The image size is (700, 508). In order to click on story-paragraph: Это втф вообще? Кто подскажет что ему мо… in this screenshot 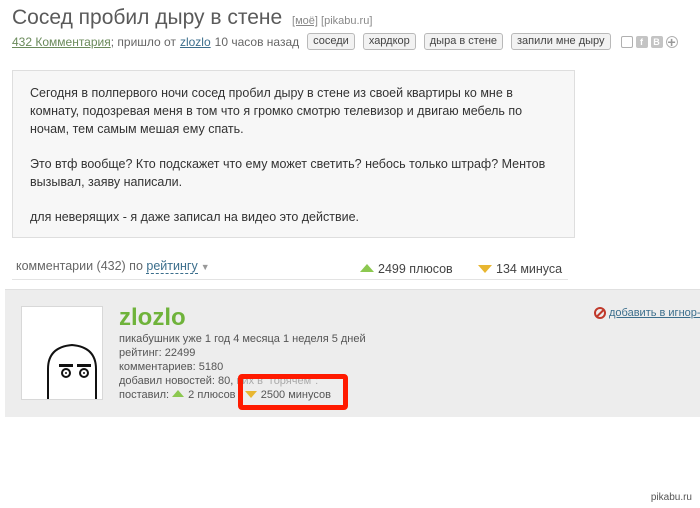, I will do `click(288, 173)`.